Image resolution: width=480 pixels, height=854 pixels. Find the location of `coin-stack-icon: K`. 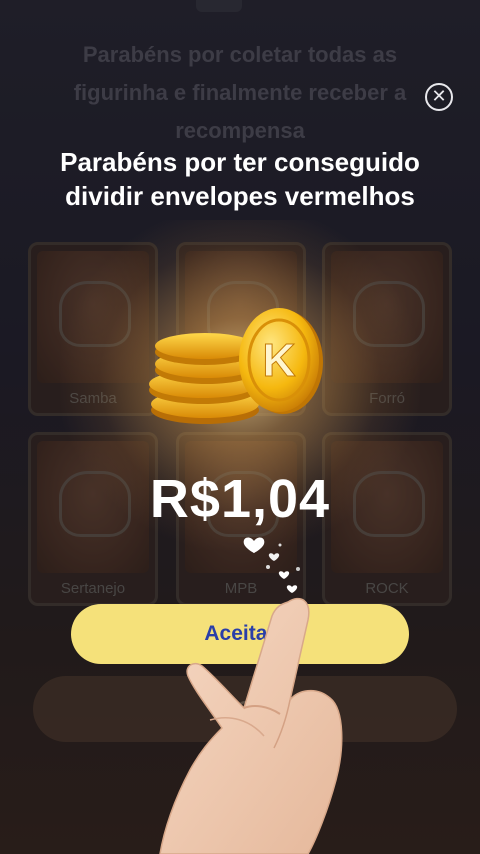

coin-stack-icon: K is located at coordinates (236, 366).